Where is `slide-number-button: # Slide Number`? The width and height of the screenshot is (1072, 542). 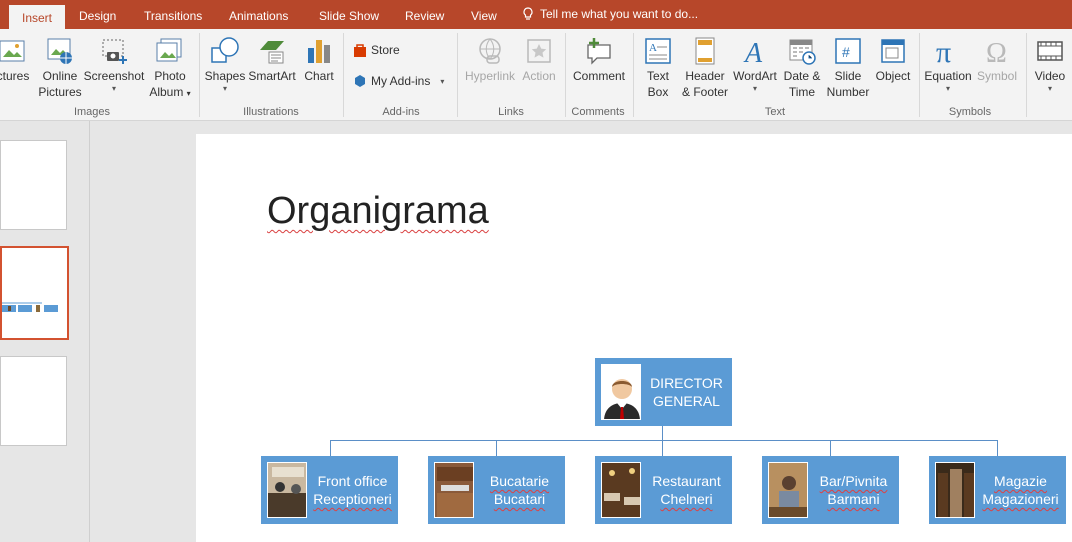
slide-number-button: # Slide Number is located at coordinates (848, 64).